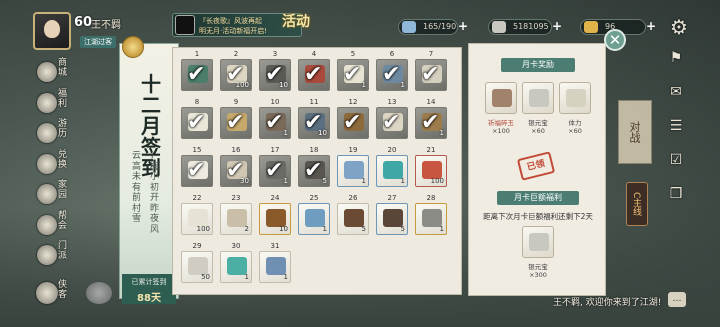 The image size is (720, 327). I want to click on month-card-header: 月卡奖励, so click(538, 65).